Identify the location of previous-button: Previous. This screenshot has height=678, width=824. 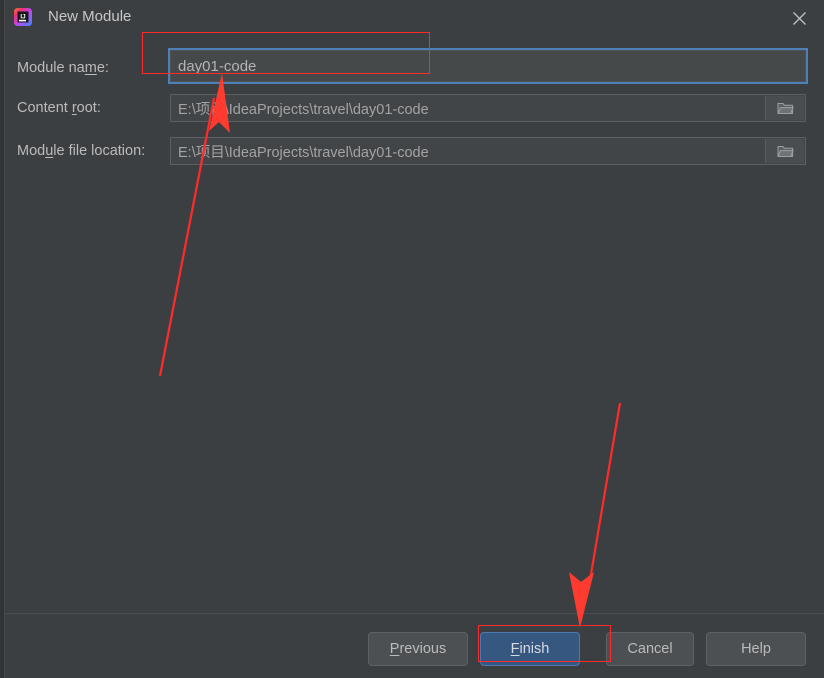
(418, 649).